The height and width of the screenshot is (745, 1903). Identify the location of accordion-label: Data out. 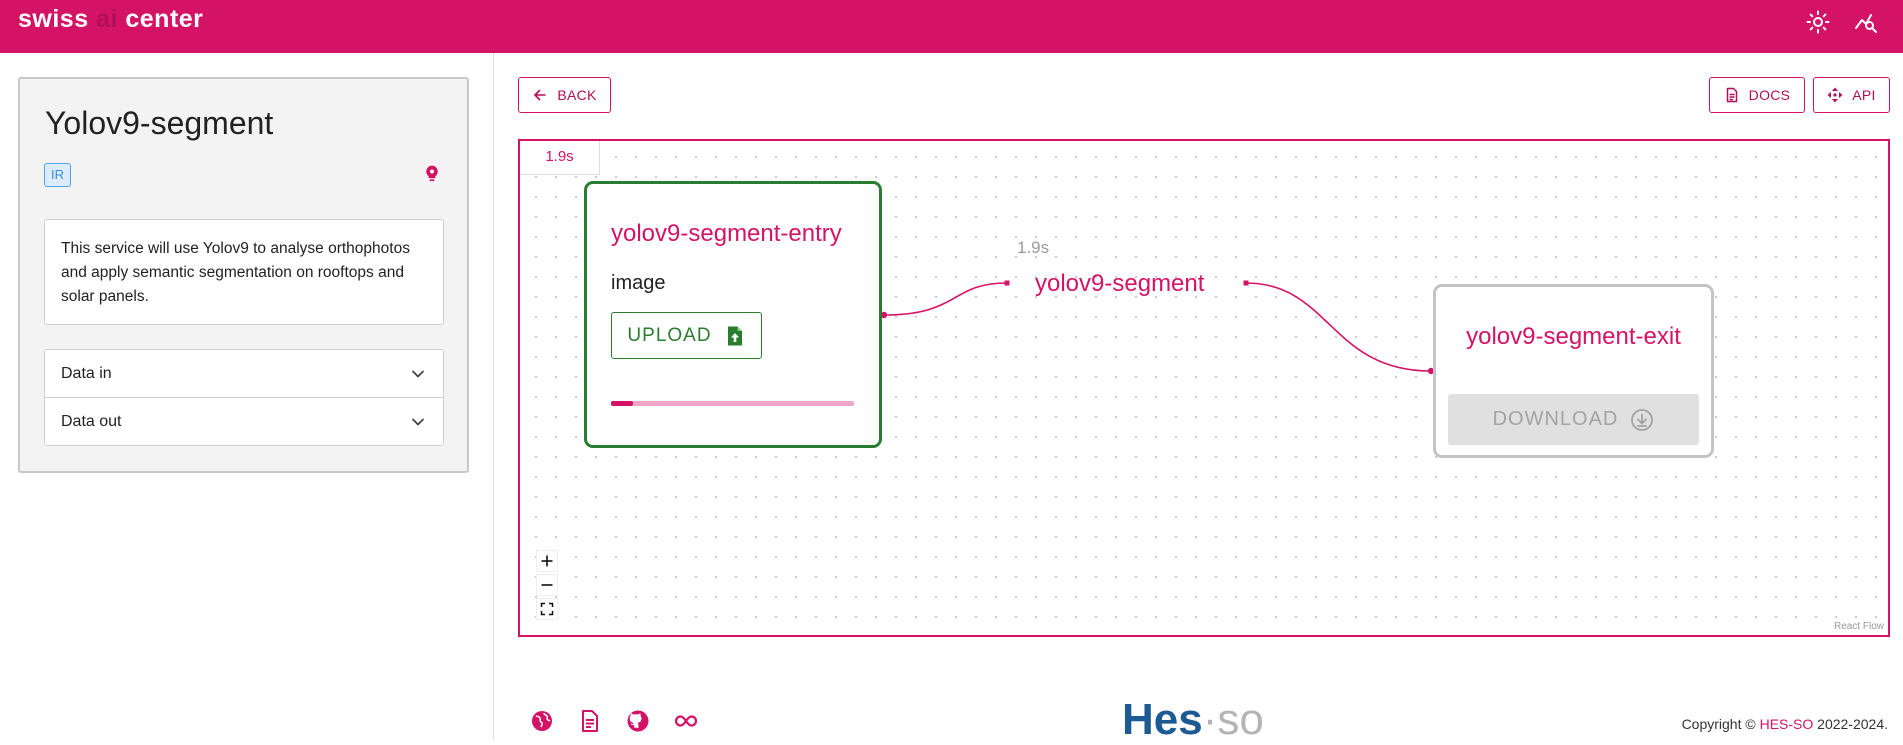
(91, 421).